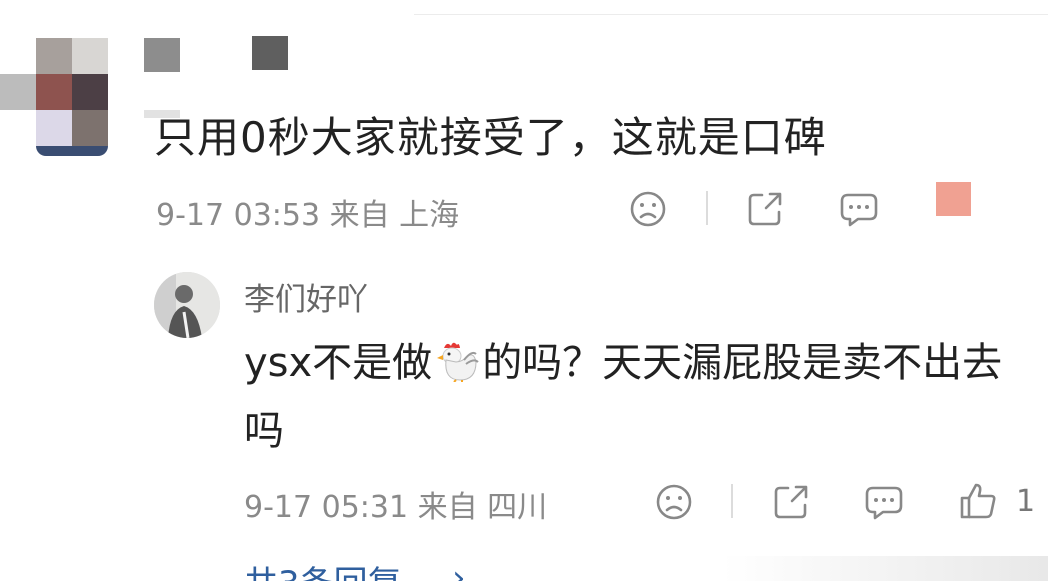  What do you see at coordinates (323, 568) in the screenshot?
I see `more-replies-link: 共3条回复` at bounding box center [323, 568].